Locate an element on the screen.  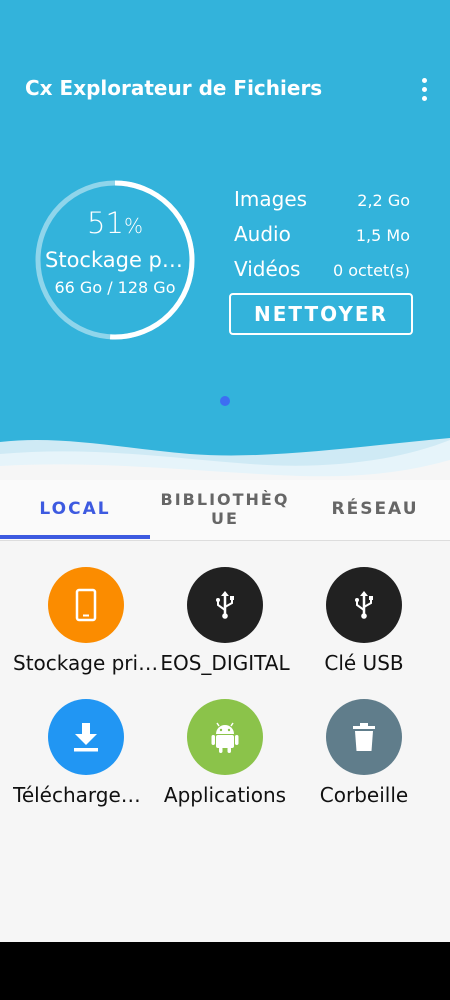
grid-item-main-storage: Stockage principal is located at coordinates (86, 629).